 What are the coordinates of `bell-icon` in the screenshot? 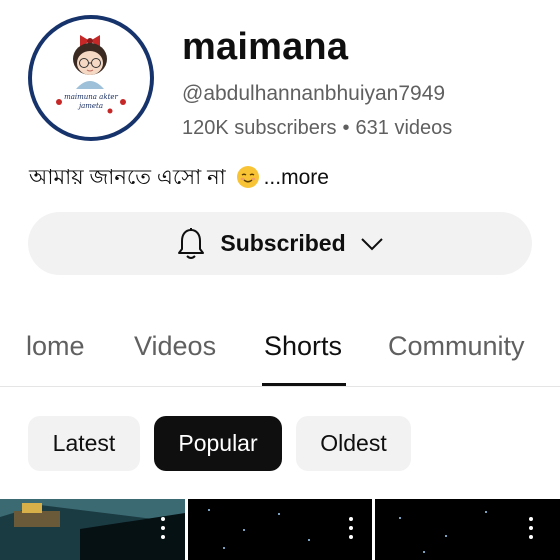 It's located at (191, 243).